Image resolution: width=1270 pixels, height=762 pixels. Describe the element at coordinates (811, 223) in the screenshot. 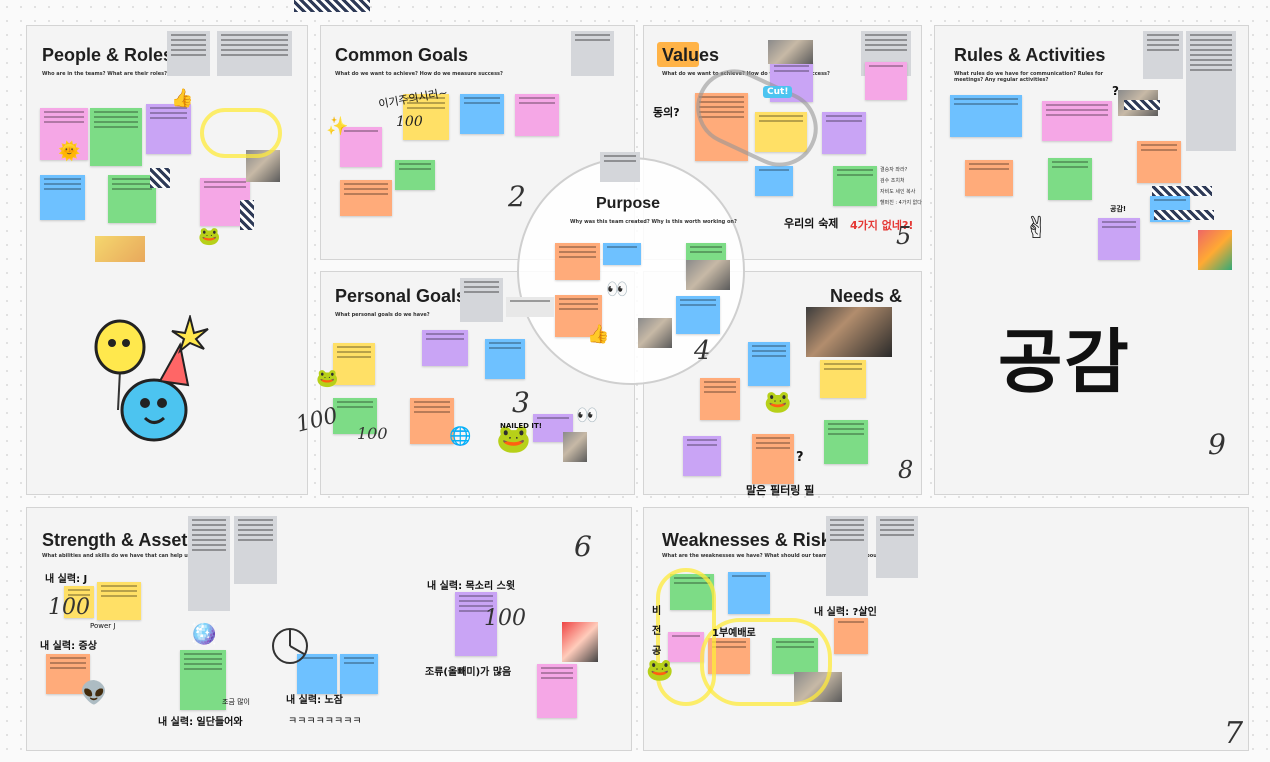

I see `annotation-homework: 우리의 숙제` at that location.